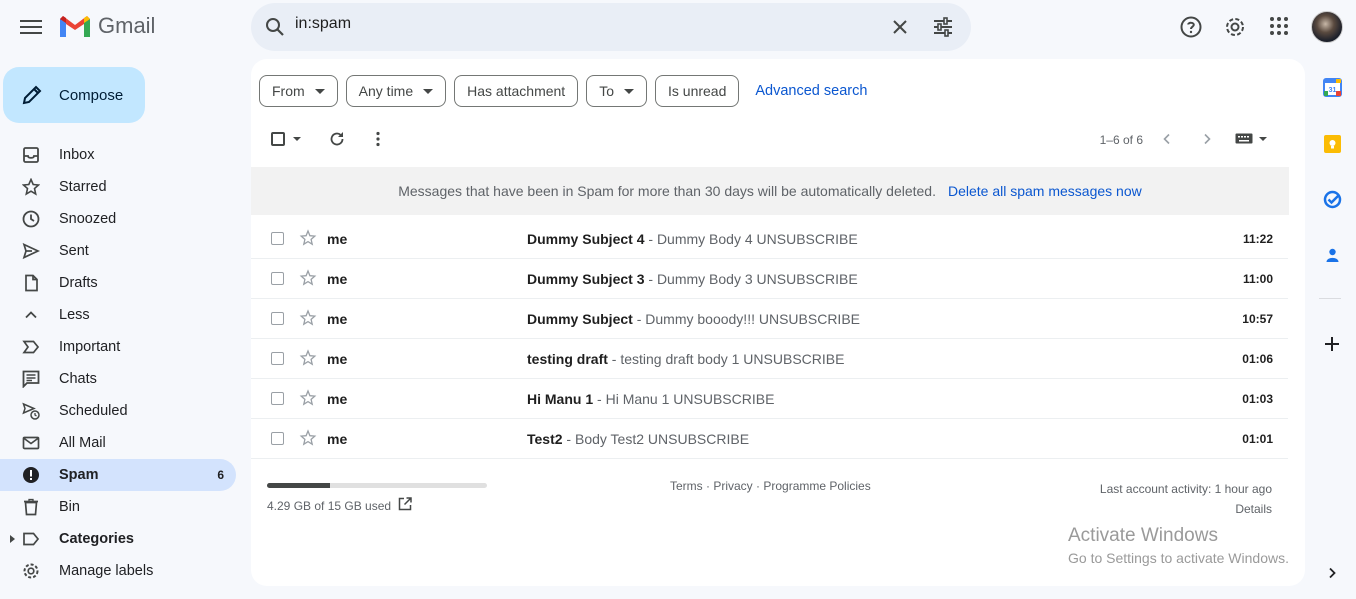 The height and width of the screenshot is (599, 1356). Describe the element at coordinates (118, 507) in the screenshot. I see `sidebar-item-bin: Bin` at that location.